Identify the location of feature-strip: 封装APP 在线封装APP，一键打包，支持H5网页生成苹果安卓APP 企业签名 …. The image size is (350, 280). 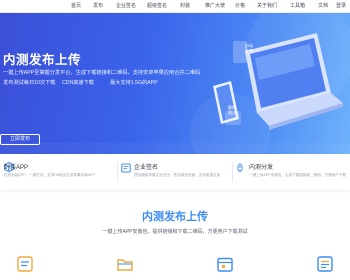
(175, 172).